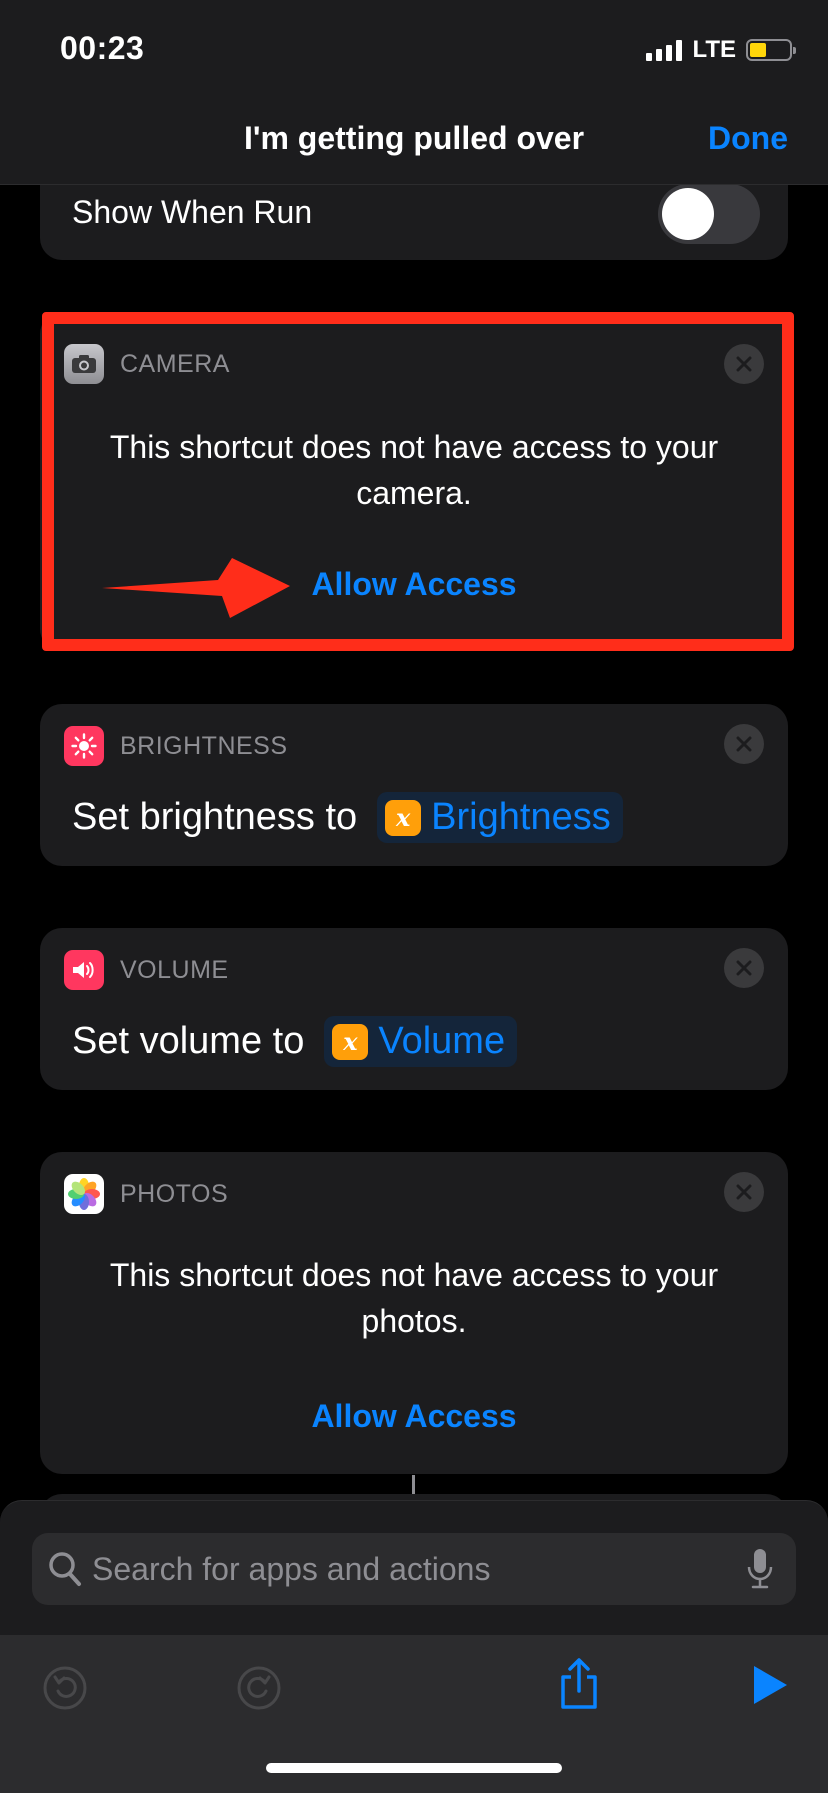 Image resolution: width=828 pixels, height=1793 pixels. What do you see at coordinates (102, 48) in the screenshot?
I see `status-time: 00:23` at bounding box center [102, 48].